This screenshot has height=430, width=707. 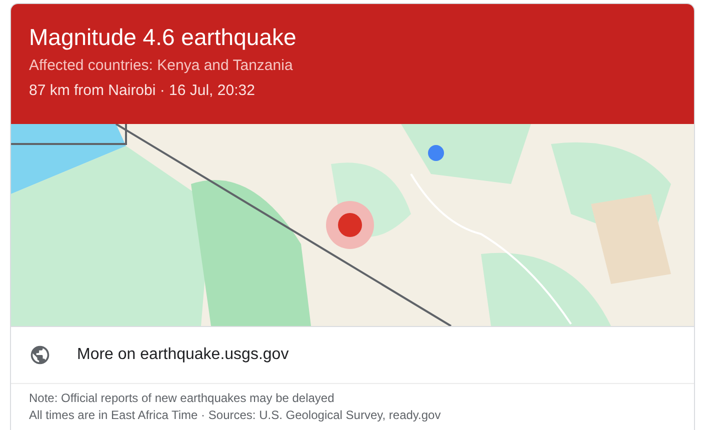 I want to click on quake-detail: 87 km from Nairobi · 16 Jul, 20:32, so click(x=142, y=91).